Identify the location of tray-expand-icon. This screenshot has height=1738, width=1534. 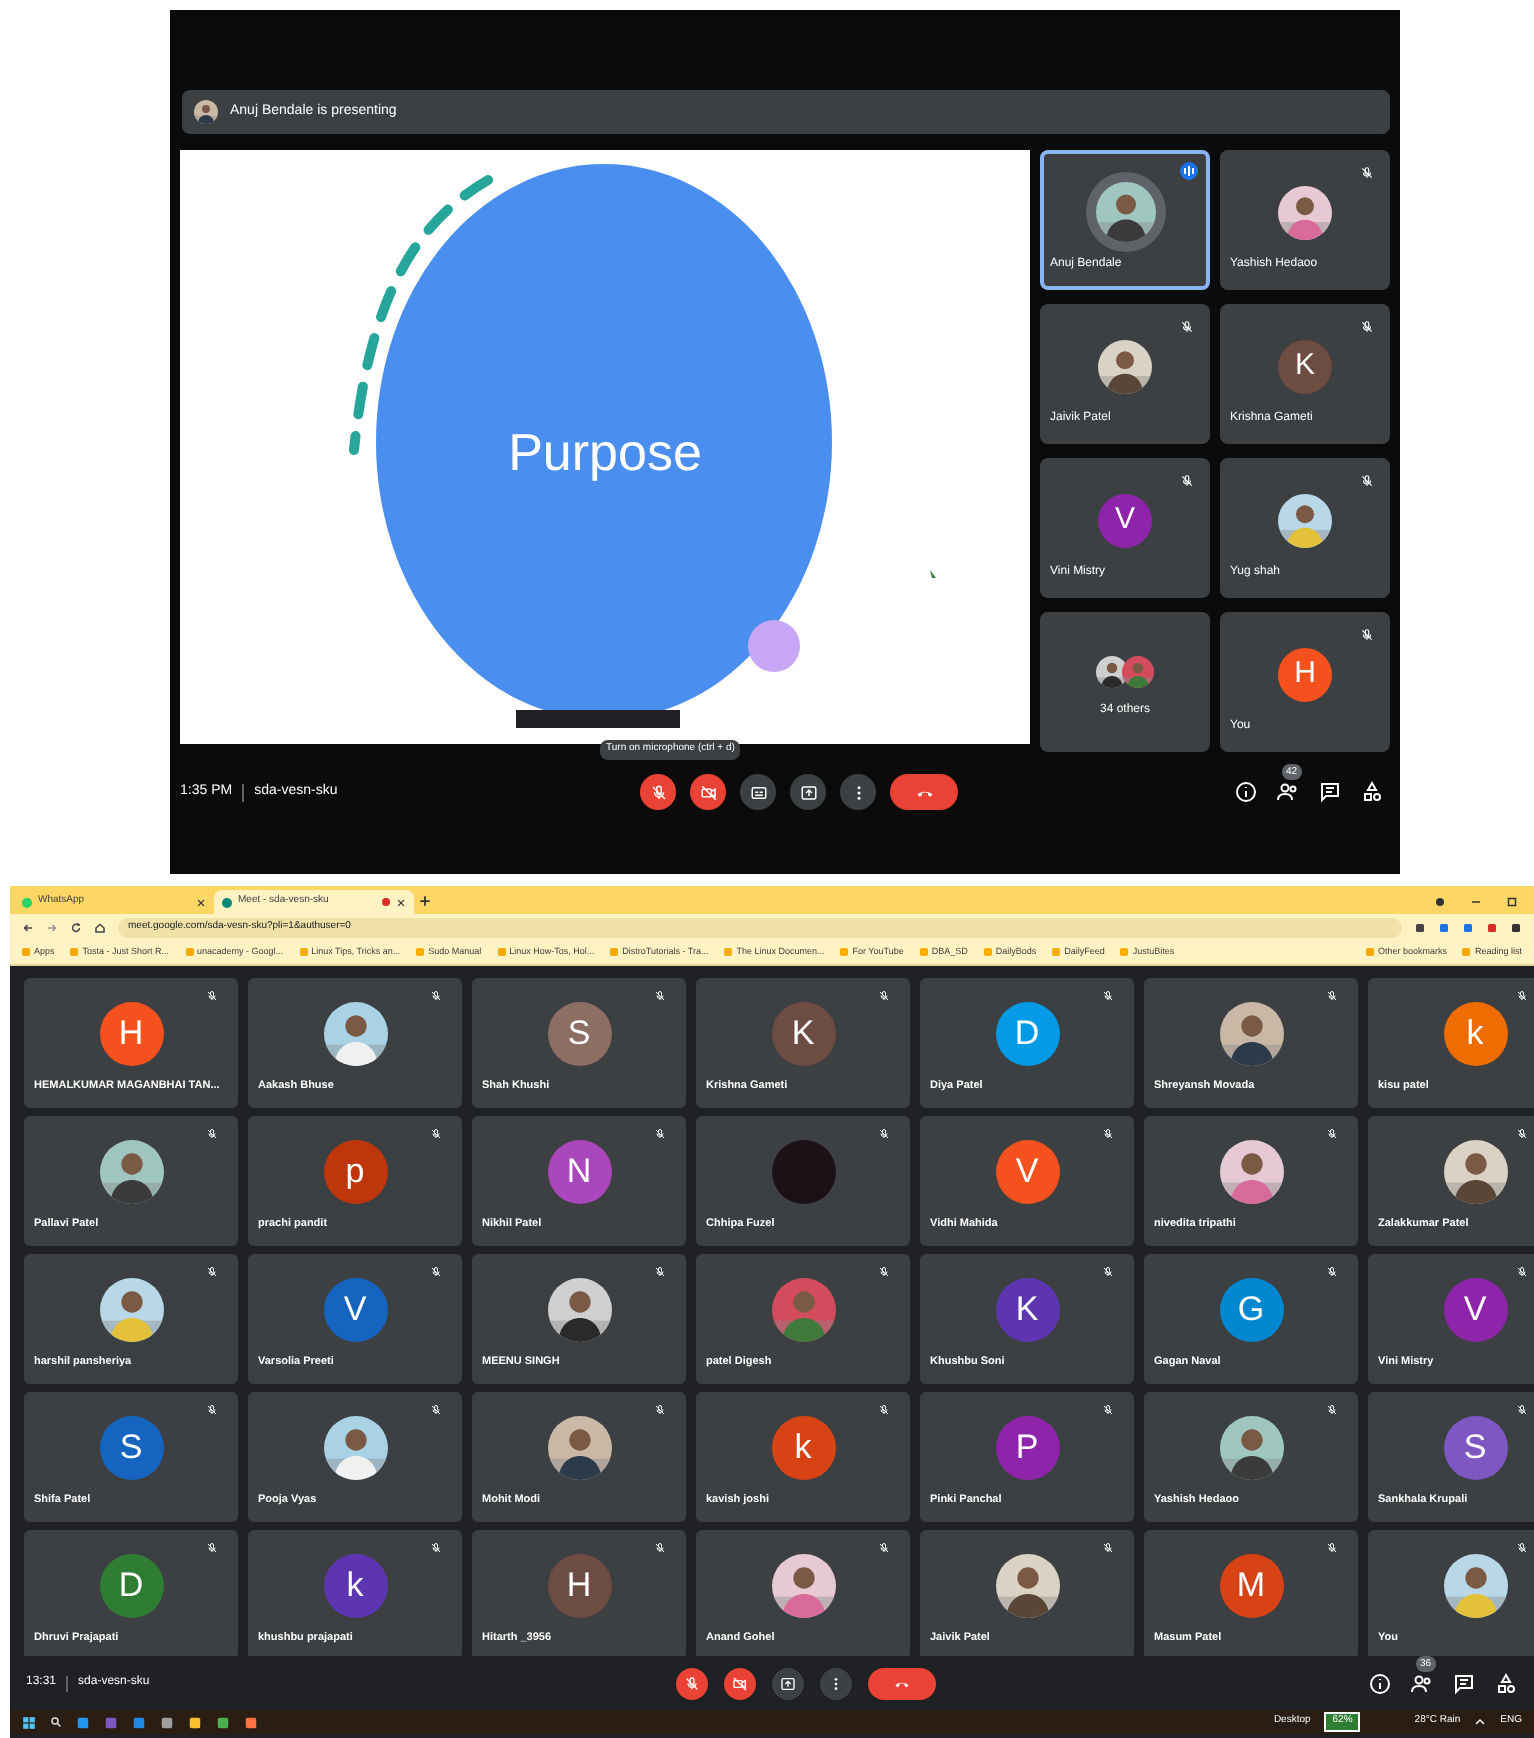
(1480, 1722).